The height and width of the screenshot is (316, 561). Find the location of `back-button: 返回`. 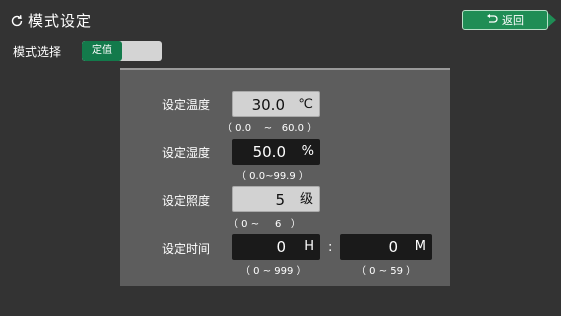

back-button: 返回 is located at coordinates (509, 20).